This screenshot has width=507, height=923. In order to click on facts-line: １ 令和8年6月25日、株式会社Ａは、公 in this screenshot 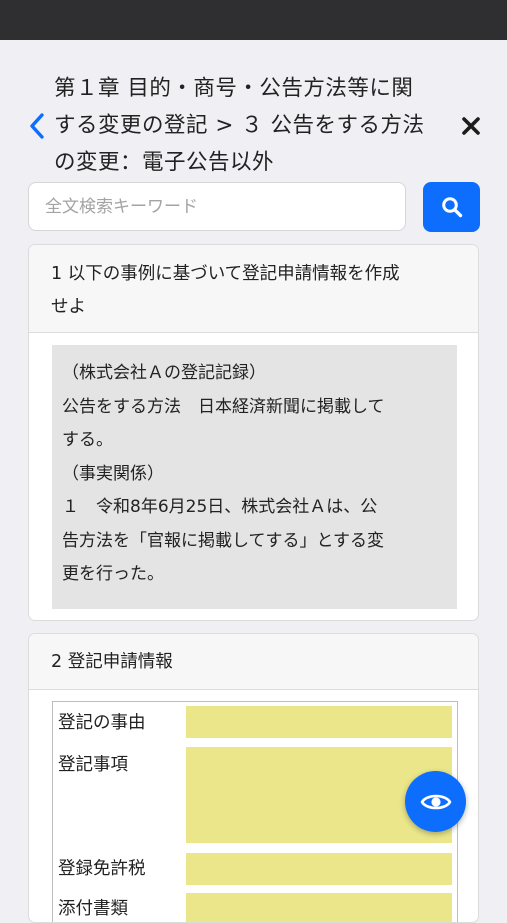, I will do `click(220, 507)`.